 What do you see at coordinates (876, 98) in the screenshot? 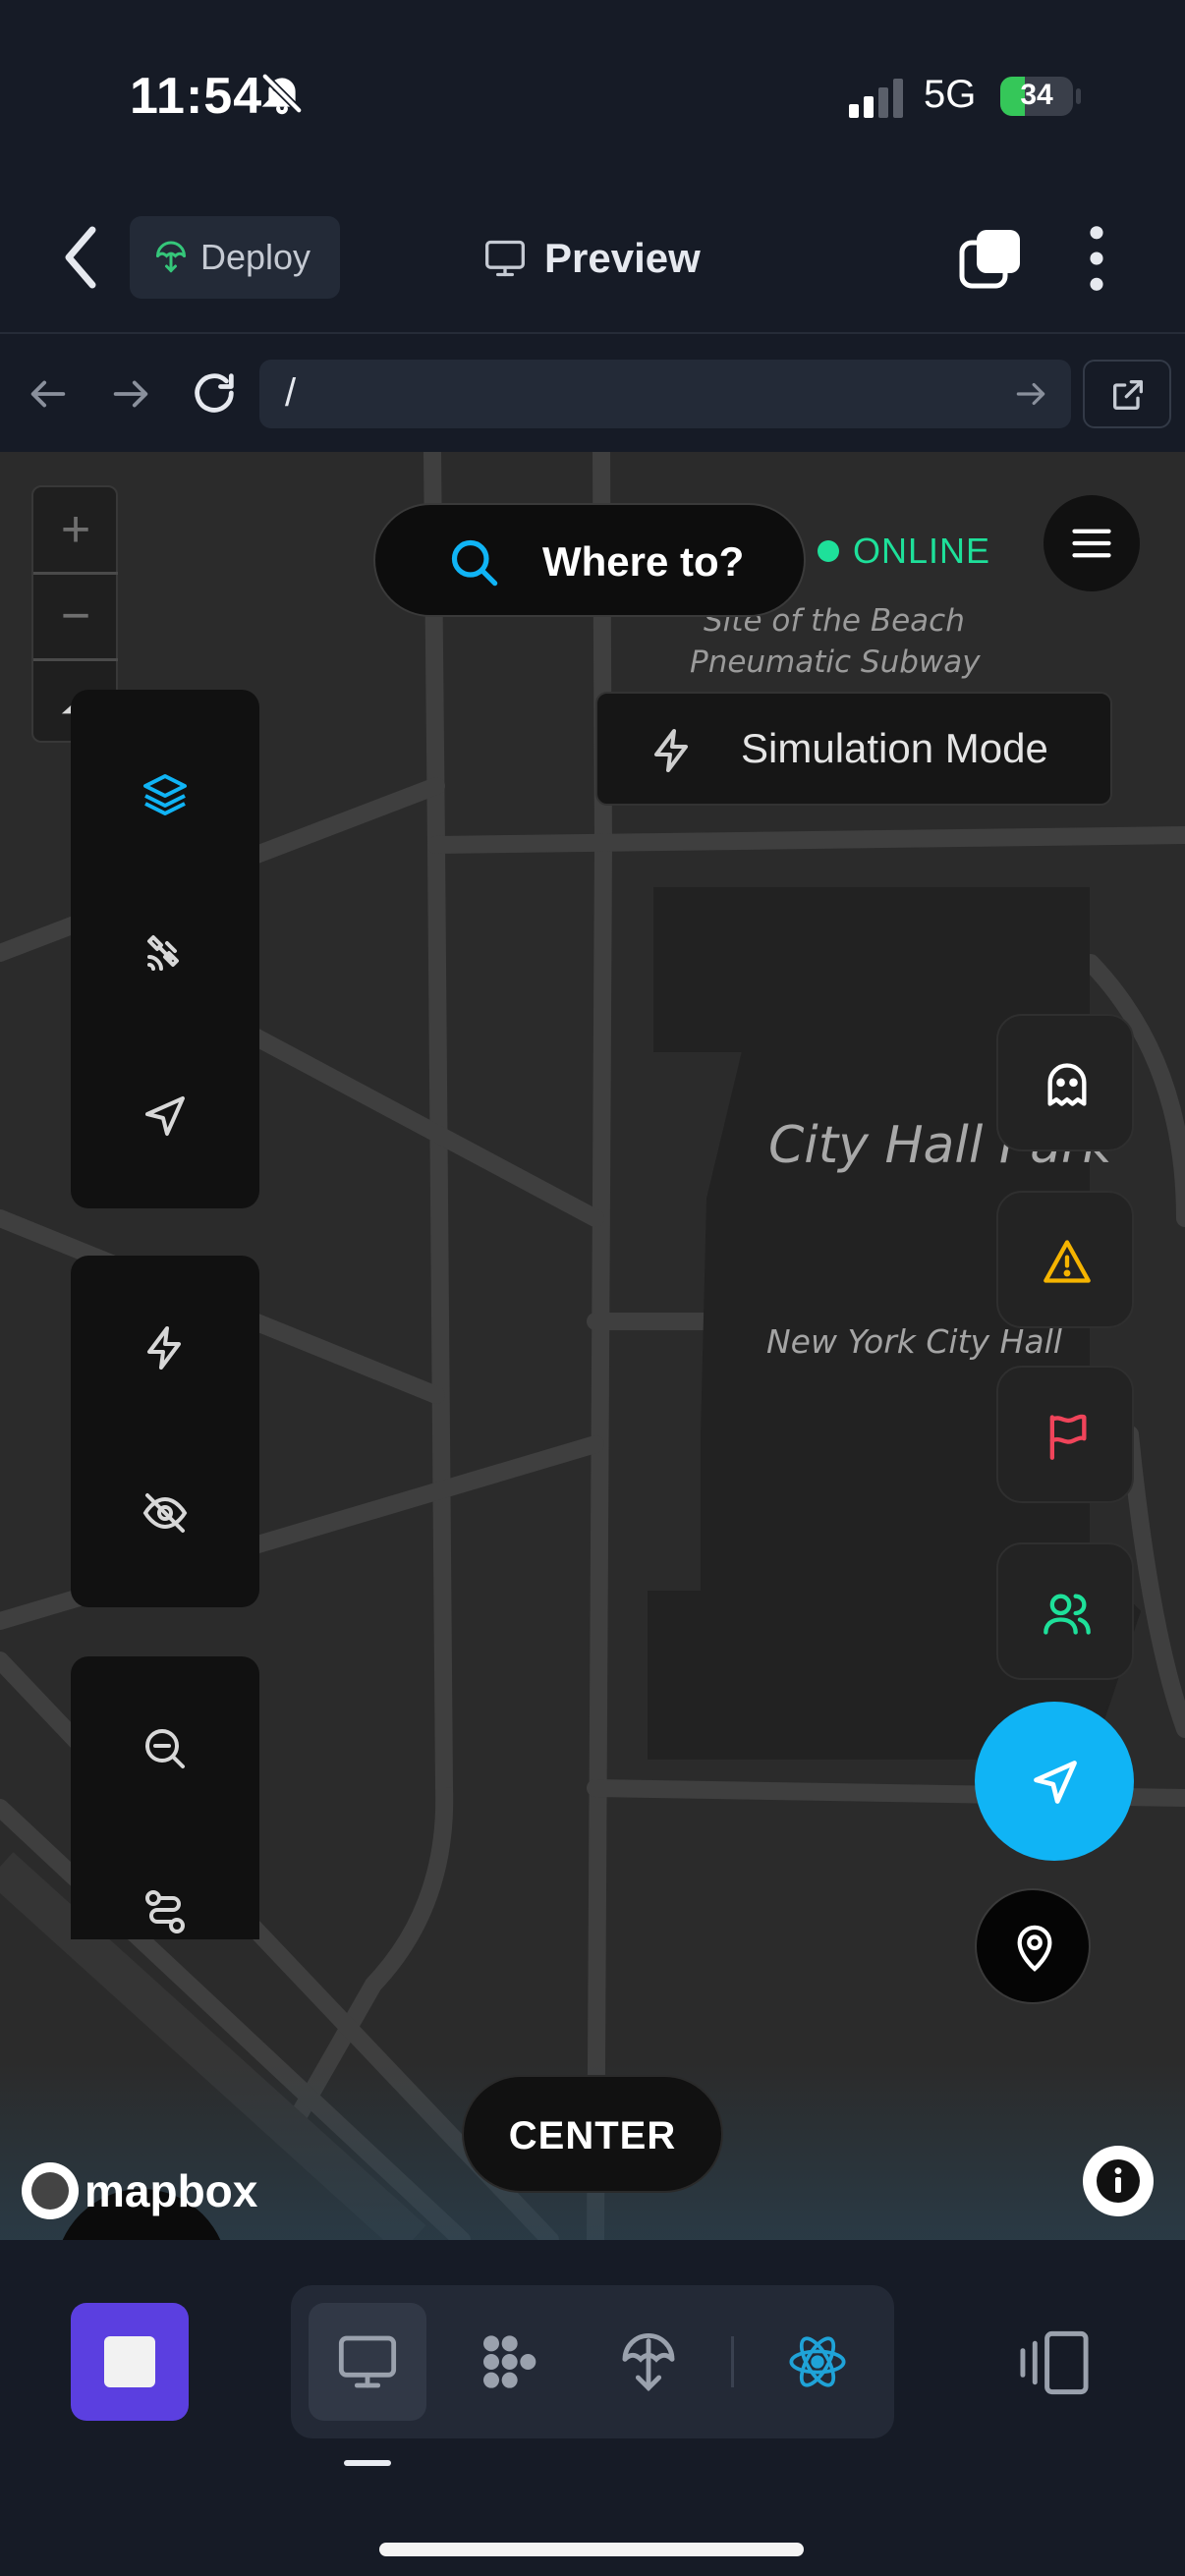
I see `cellular-signal-icon` at bounding box center [876, 98].